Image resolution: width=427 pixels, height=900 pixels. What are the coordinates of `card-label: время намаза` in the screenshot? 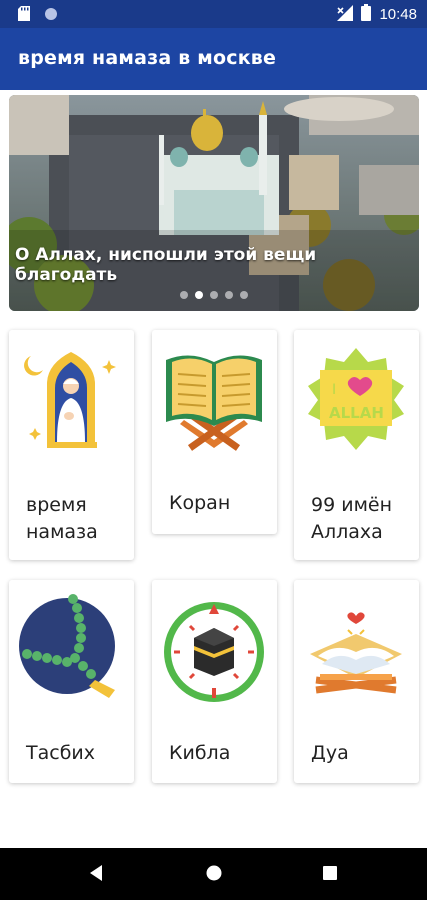 It's located at (62, 518).